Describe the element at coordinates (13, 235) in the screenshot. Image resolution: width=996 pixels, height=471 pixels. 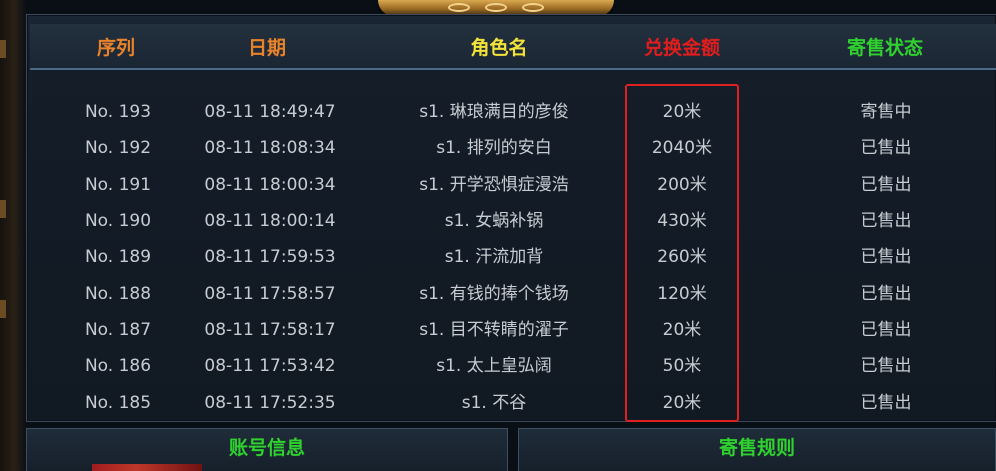
I see `left-frame-edge` at that location.